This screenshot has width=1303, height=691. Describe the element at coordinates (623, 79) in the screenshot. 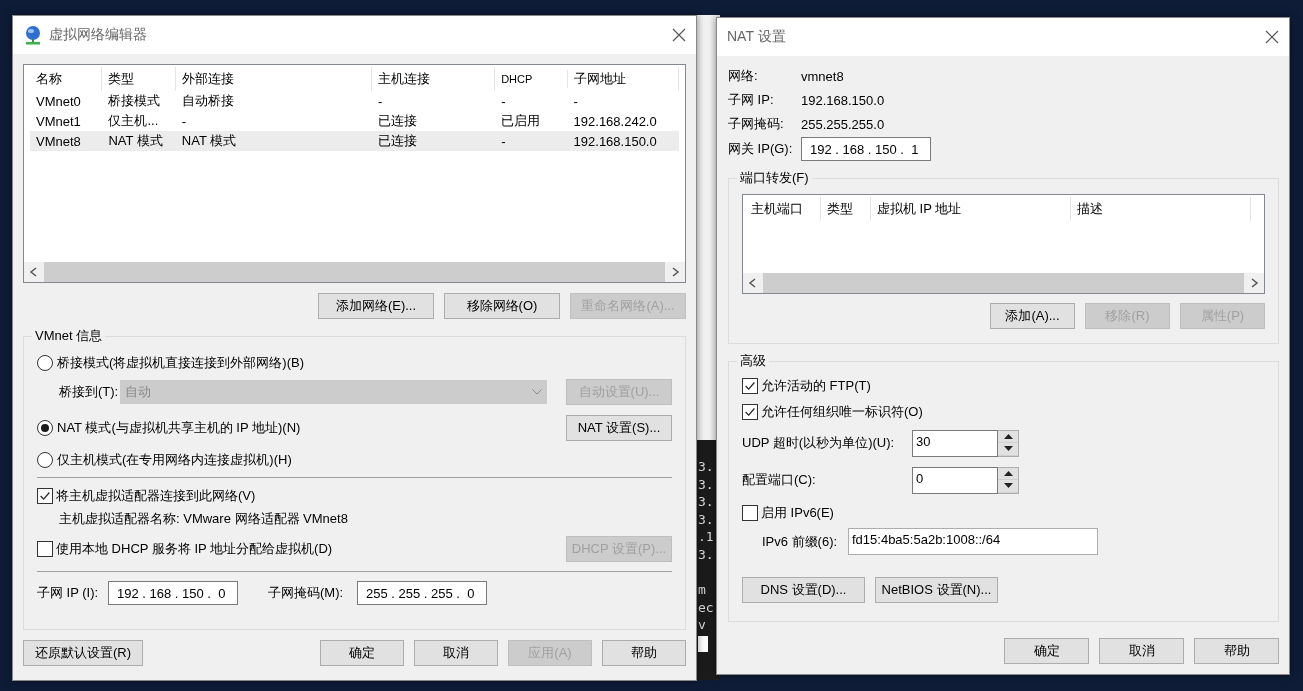

I see `column-header: 子网地址` at that location.